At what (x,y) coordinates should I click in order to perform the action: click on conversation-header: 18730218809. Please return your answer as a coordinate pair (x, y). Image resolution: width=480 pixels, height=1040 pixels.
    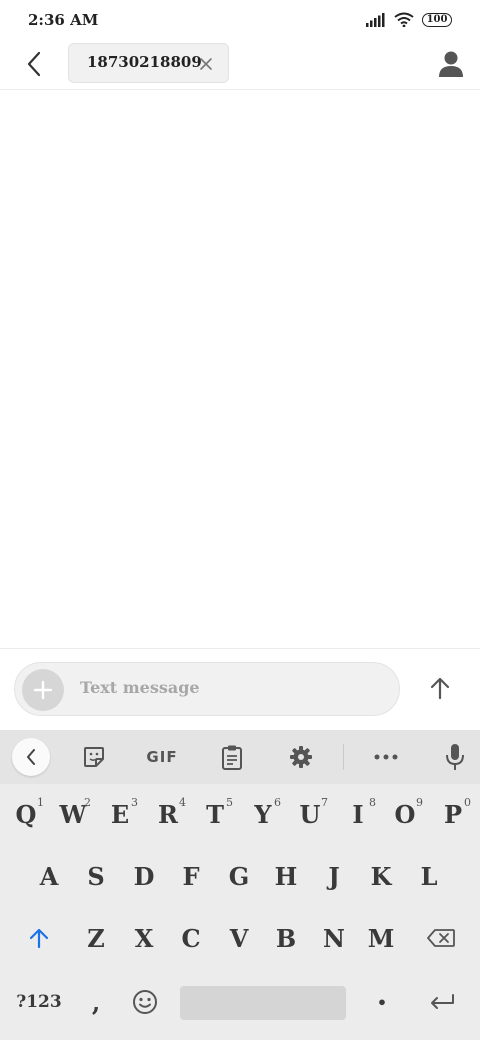
    Looking at the image, I should click on (240, 65).